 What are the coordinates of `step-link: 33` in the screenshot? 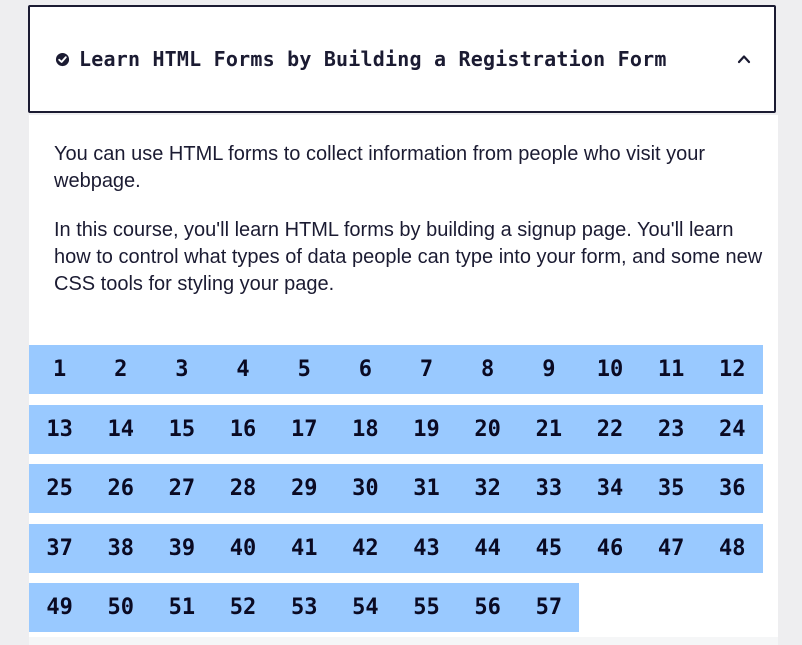 It's located at (548, 488).